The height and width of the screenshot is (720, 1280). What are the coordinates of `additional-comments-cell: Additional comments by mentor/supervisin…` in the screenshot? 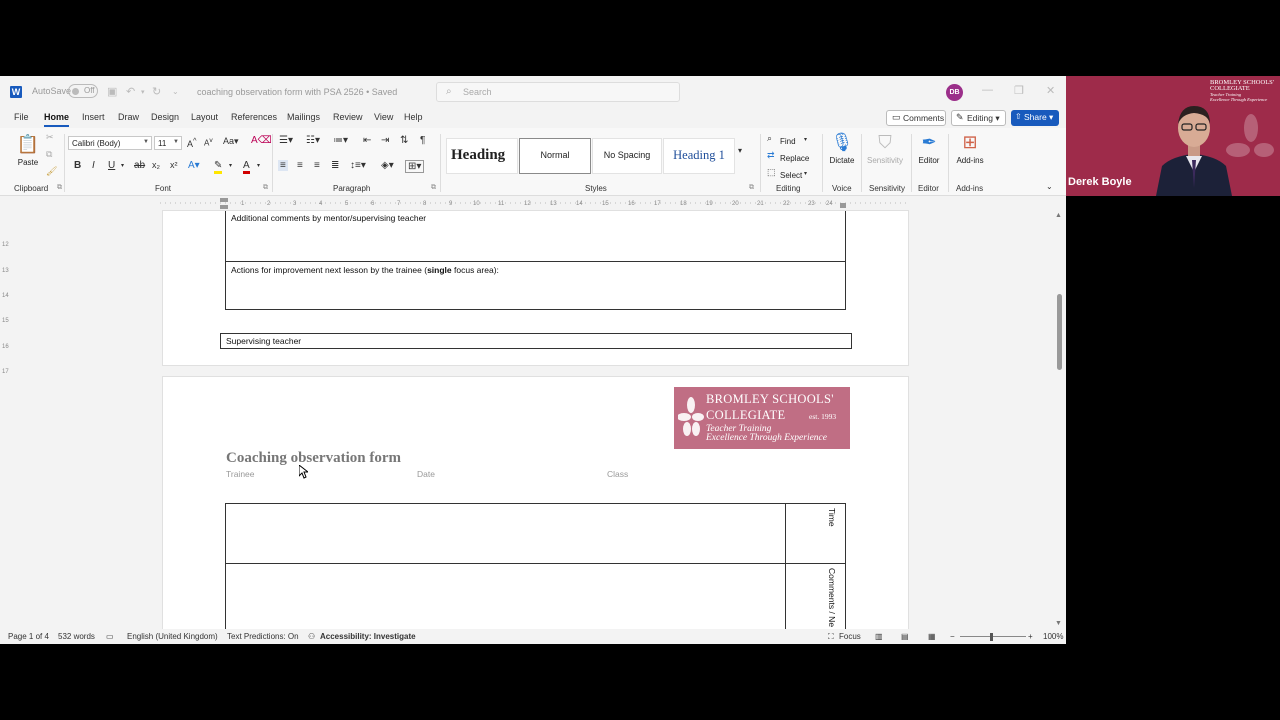 It's located at (535, 236).